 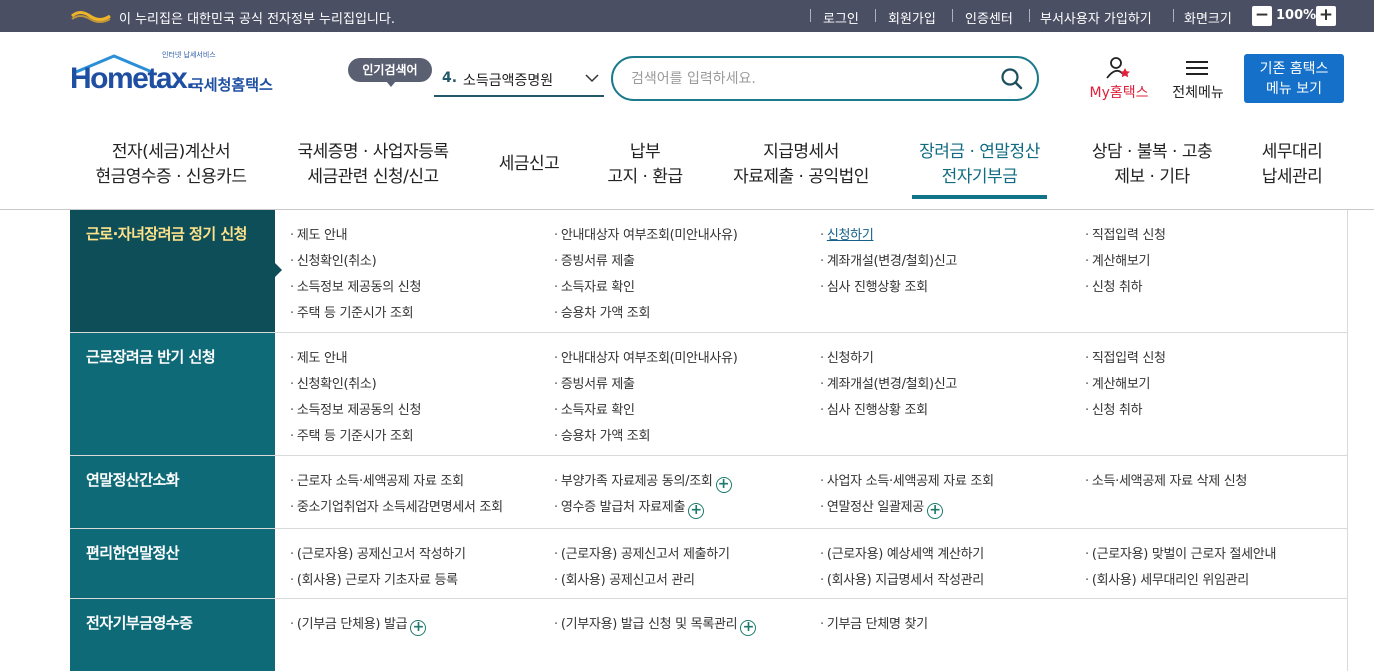 What do you see at coordinates (374, 578) in the screenshot?
I see `menu-link: (회사용) 근로자 기초자료 등록` at bounding box center [374, 578].